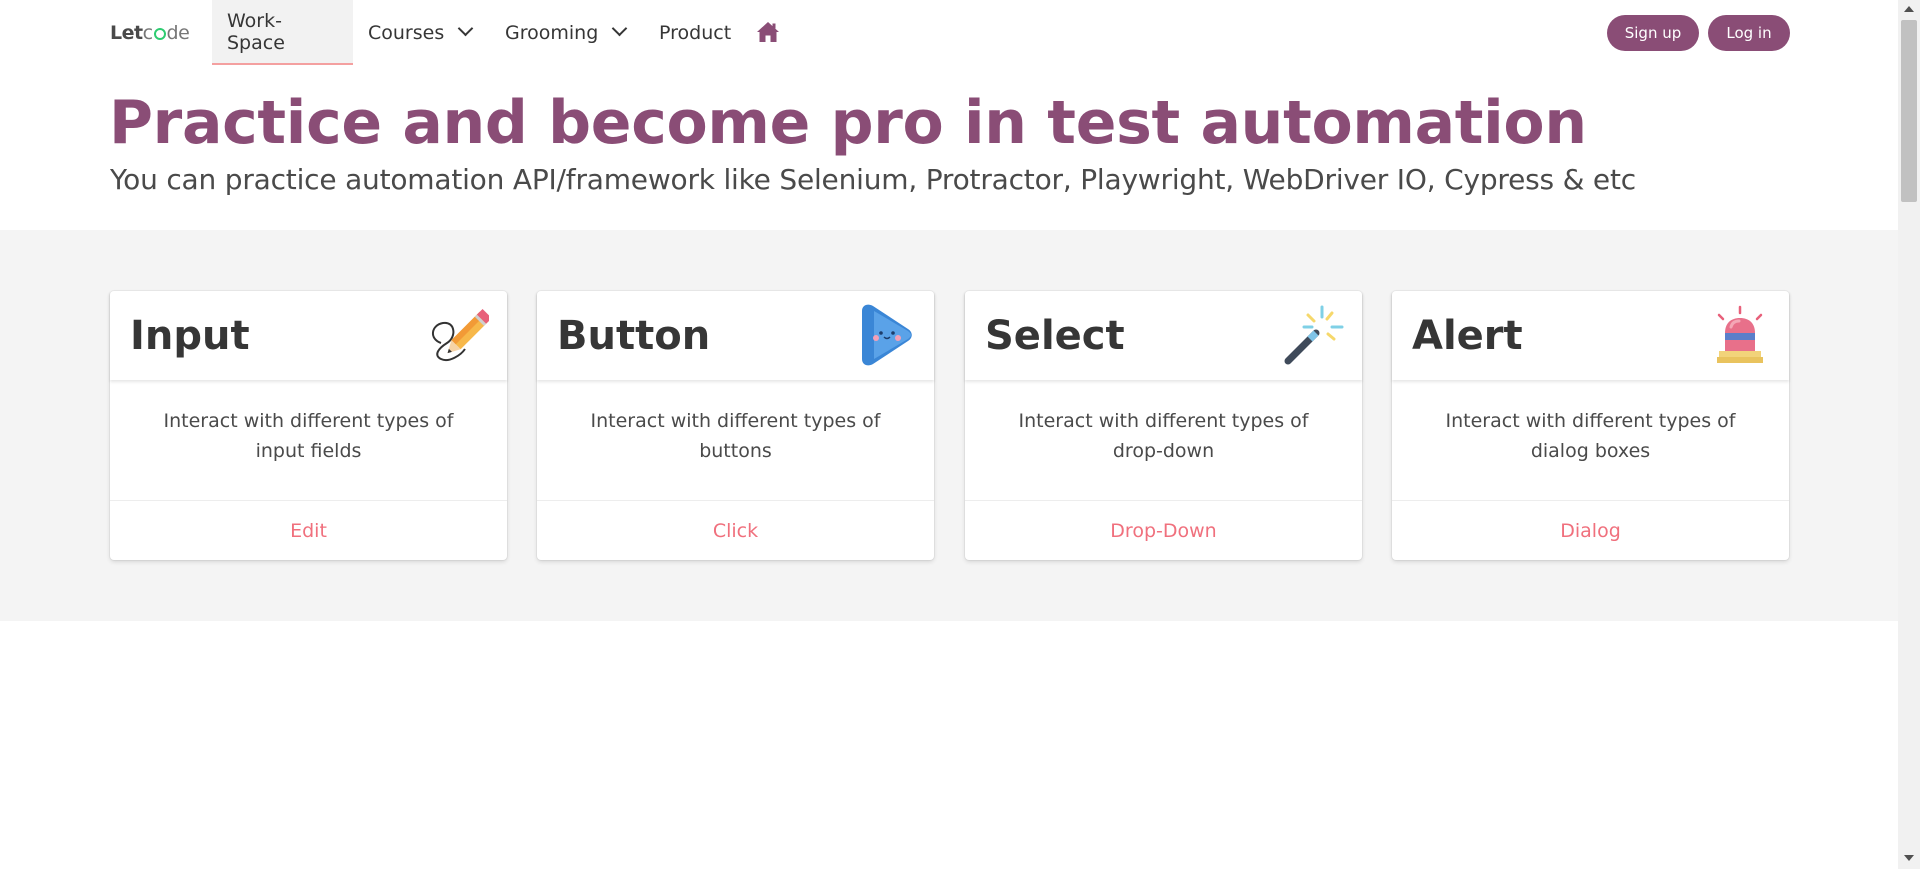  I want to click on card-description: Interact with different types of buttons, so click(735, 436).